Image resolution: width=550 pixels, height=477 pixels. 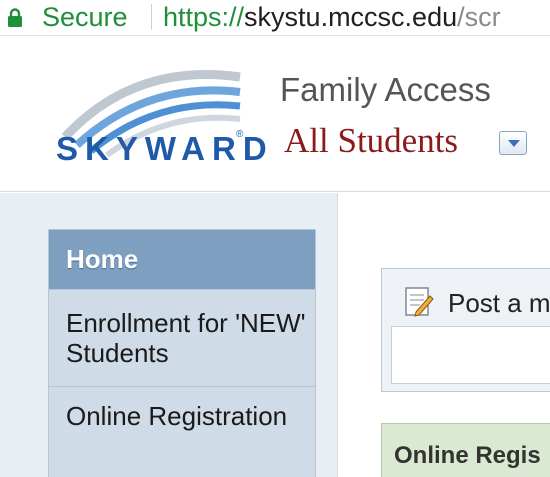 I want to click on post-message-input, so click(x=470, y=355).